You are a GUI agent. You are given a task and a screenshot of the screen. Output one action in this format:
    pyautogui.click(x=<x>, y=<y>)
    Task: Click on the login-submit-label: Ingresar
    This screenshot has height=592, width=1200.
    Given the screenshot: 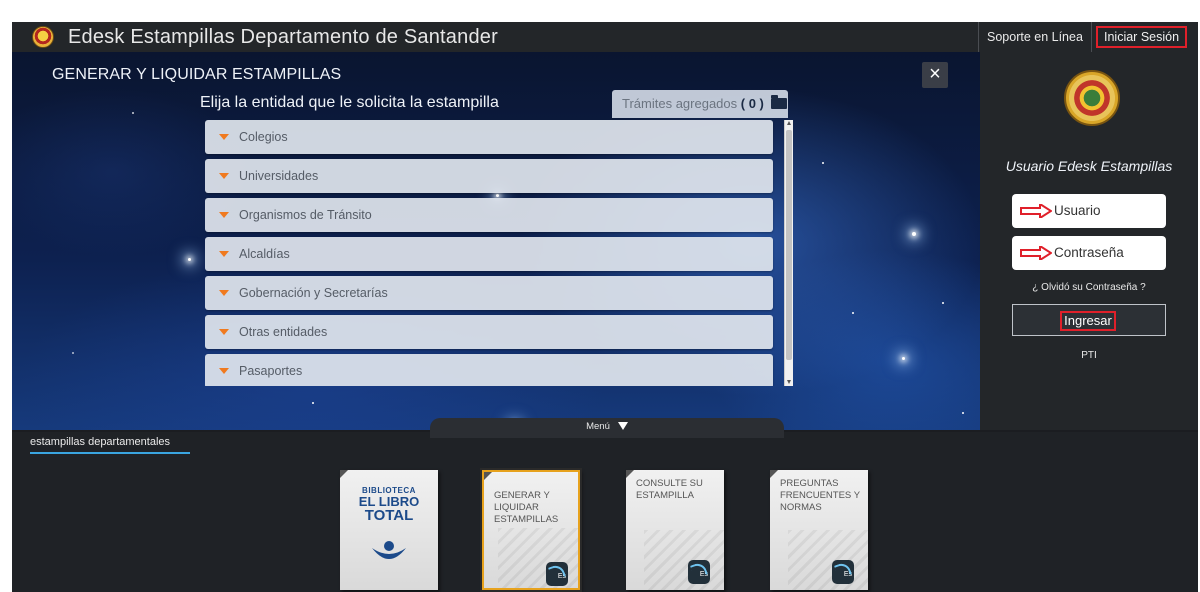 What is the action you would take?
    pyautogui.click(x=1088, y=321)
    